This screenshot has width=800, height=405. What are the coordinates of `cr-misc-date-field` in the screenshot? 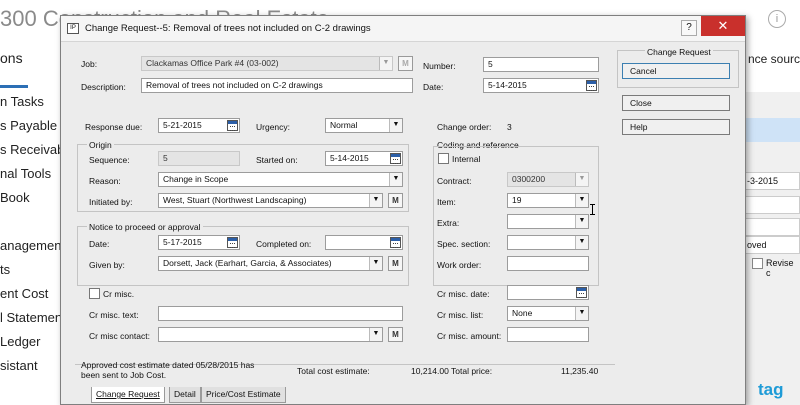 It's located at (548, 292).